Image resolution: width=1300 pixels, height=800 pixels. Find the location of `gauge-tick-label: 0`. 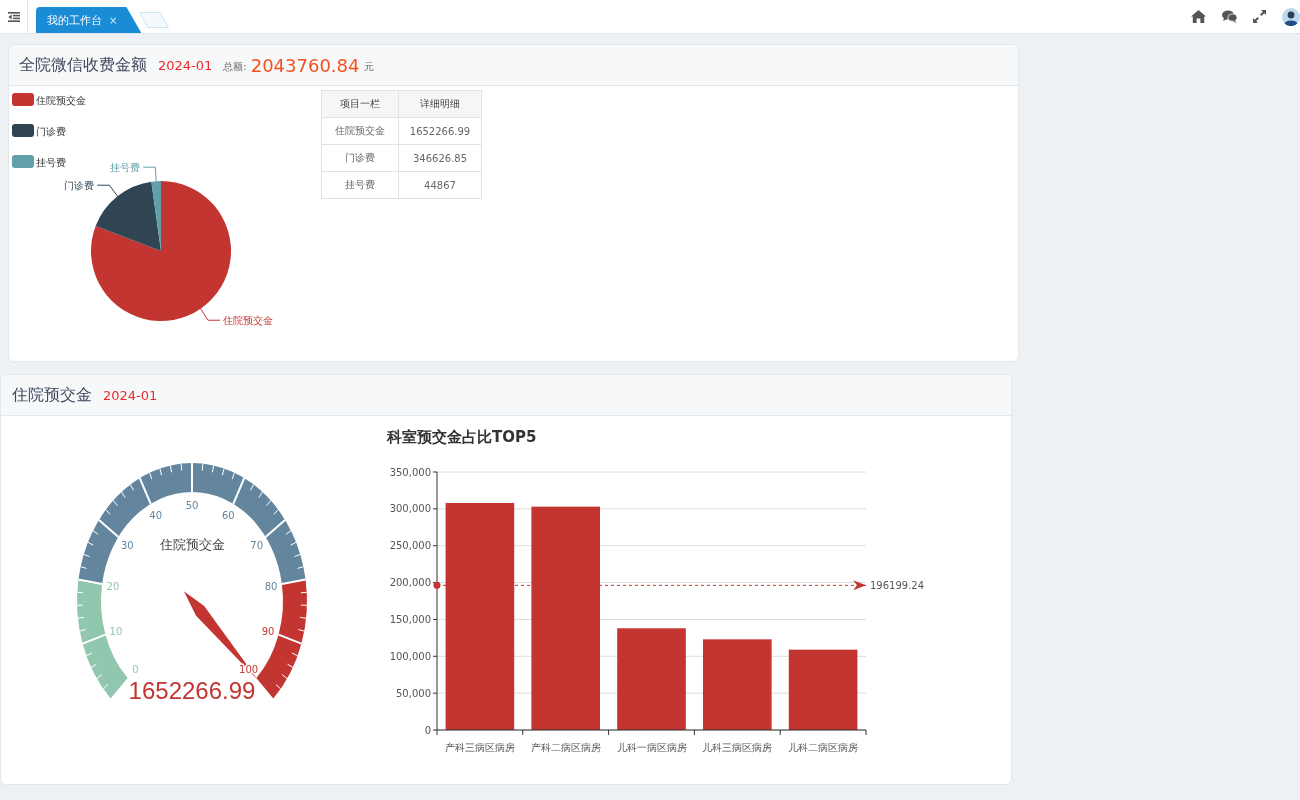

gauge-tick-label: 0 is located at coordinates (135, 669).